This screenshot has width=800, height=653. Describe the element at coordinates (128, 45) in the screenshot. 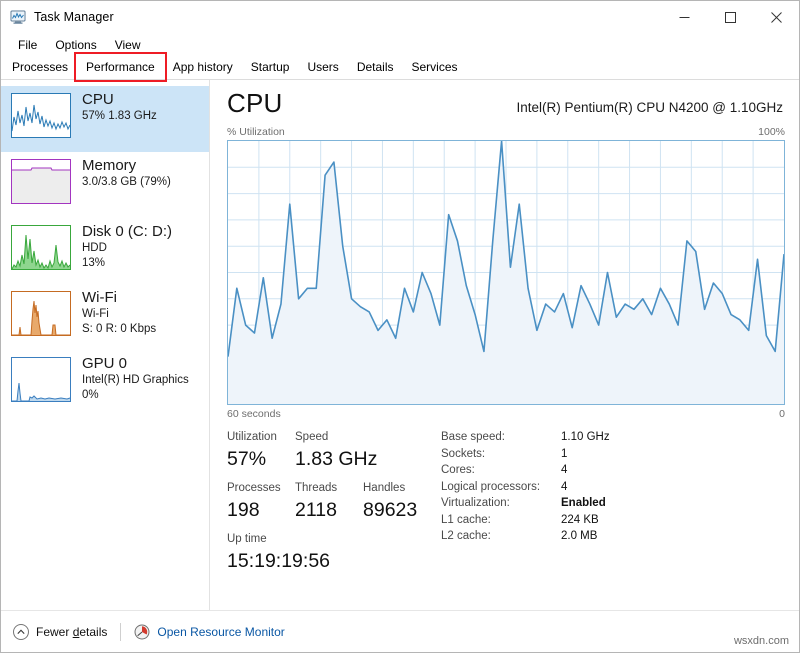

I see `menu-item-view: View` at that location.